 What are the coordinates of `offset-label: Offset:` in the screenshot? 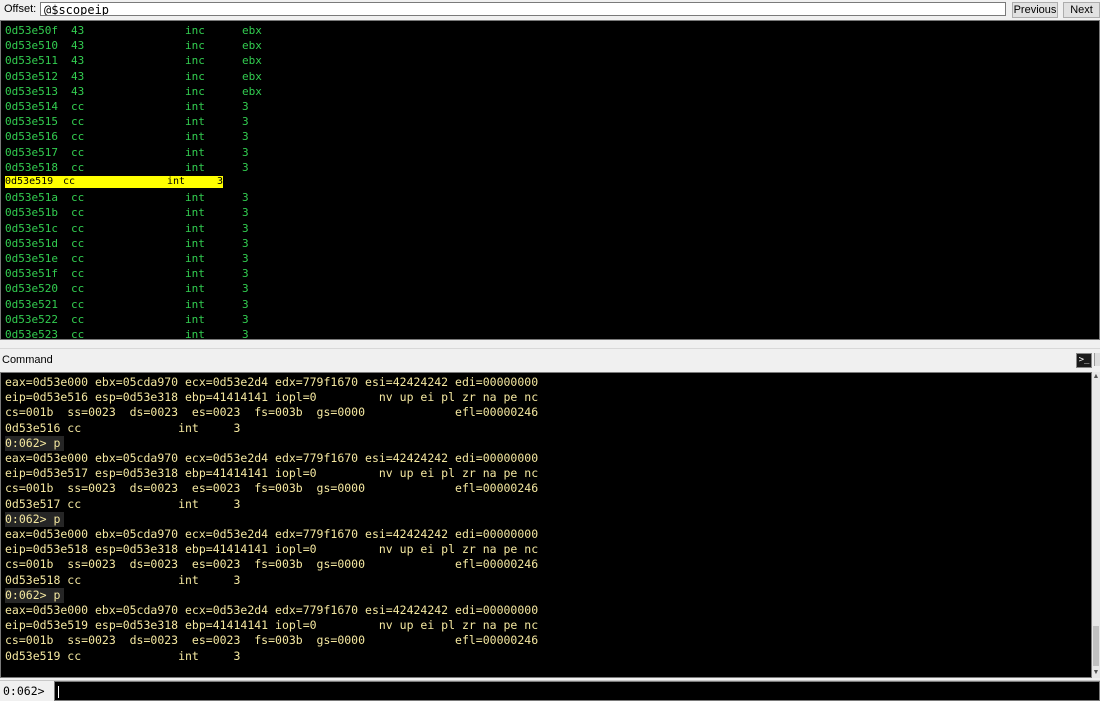 It's located at (20, 9).